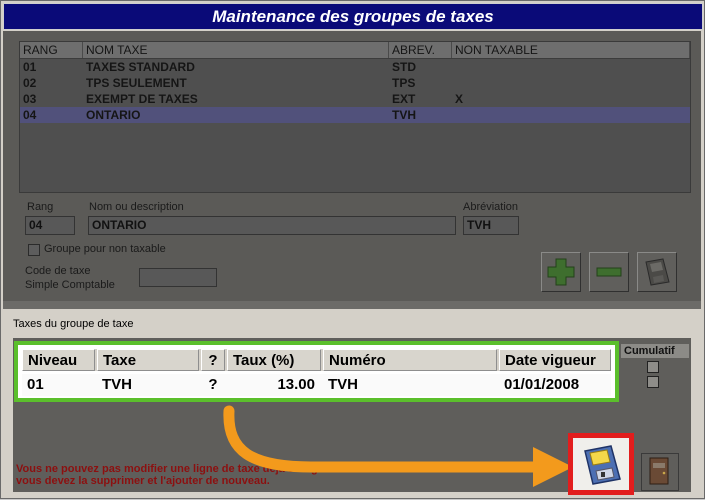 This screenshot has width=705, height=500. I want to click on cell-rang: 01, so click(30, 67).